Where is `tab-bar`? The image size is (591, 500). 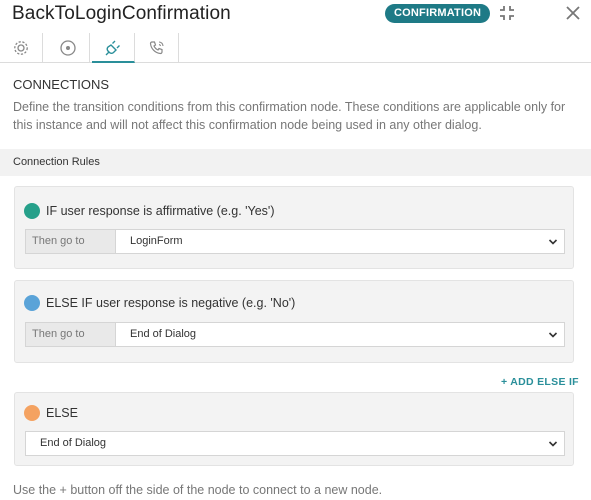
tab-bar is located at coordinates (295, 48).